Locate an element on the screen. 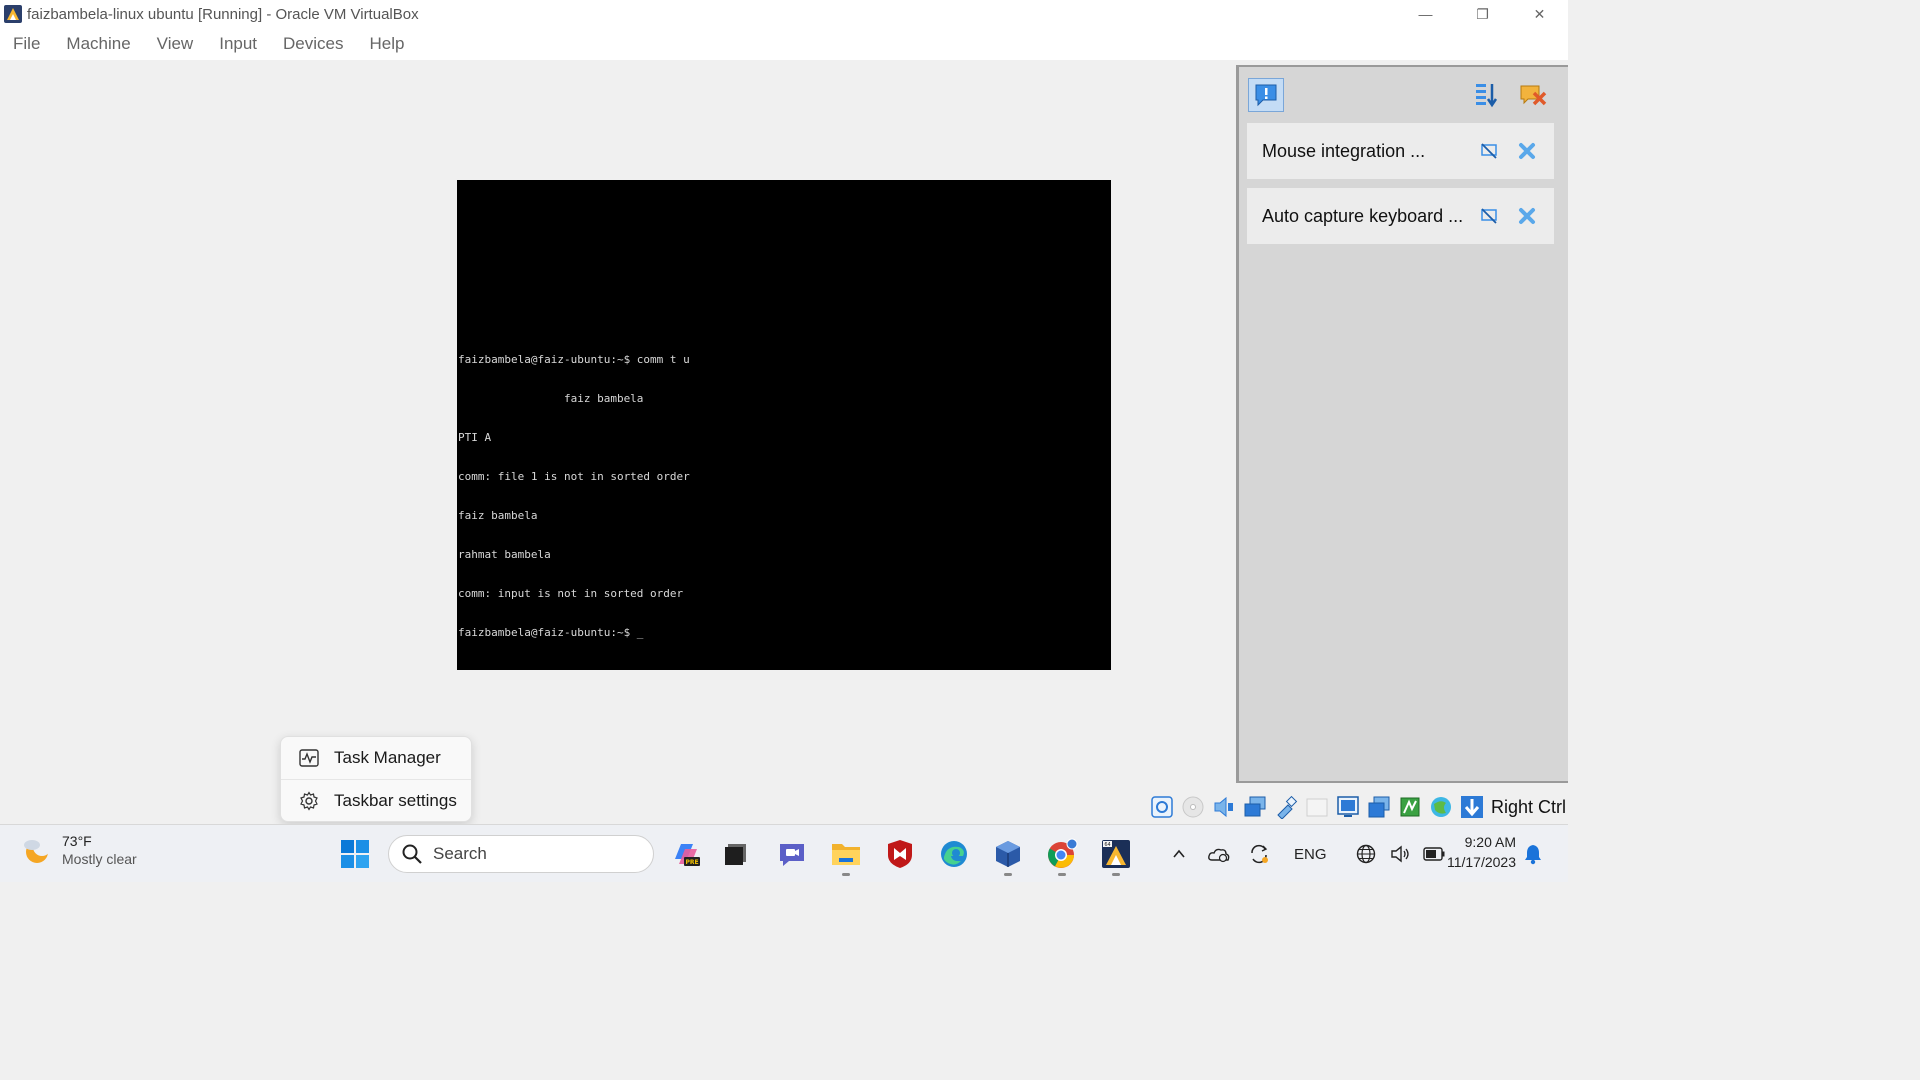 This screenshot has height=1080, width=1920. input-language: ENG is located at coordinates (1310, 854).